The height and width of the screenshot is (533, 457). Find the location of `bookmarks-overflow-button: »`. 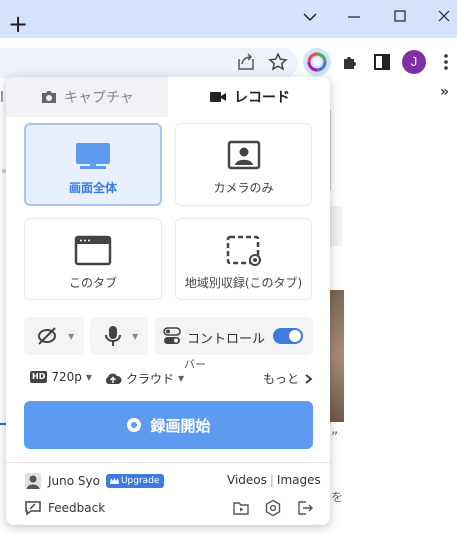

bookmarks-overflow-button: » is located at coordinates (444, 92).